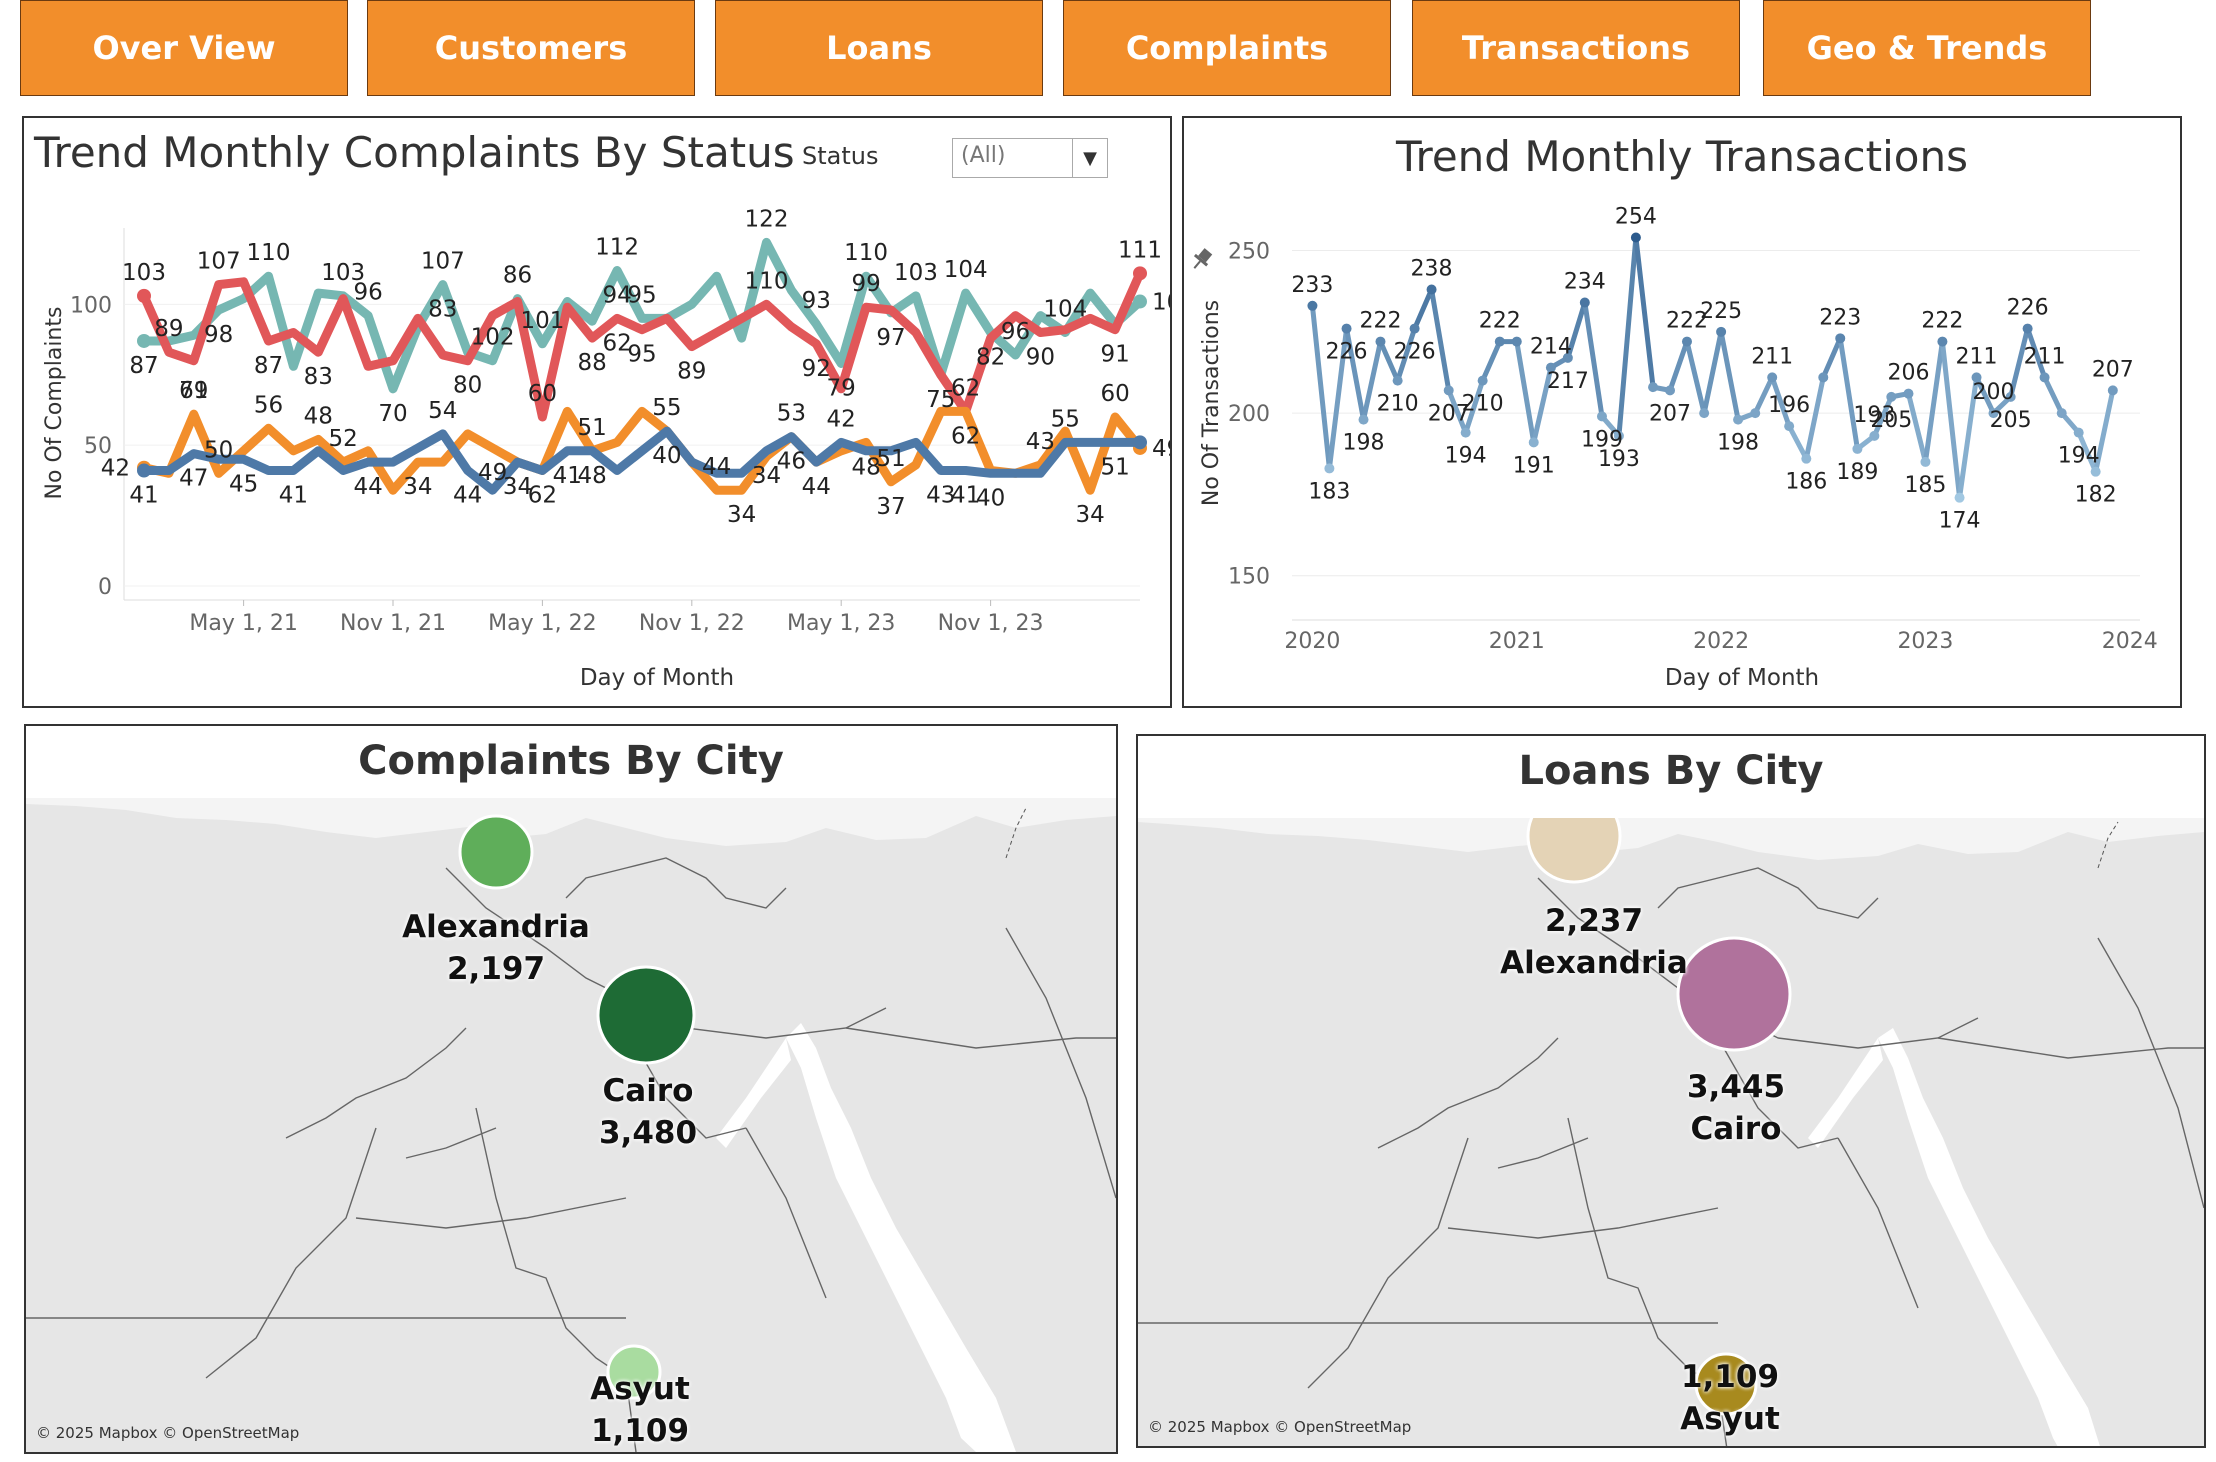 The image size is (2216, 1462). I want to click on city-name: Cairo, so click(648, 1091).